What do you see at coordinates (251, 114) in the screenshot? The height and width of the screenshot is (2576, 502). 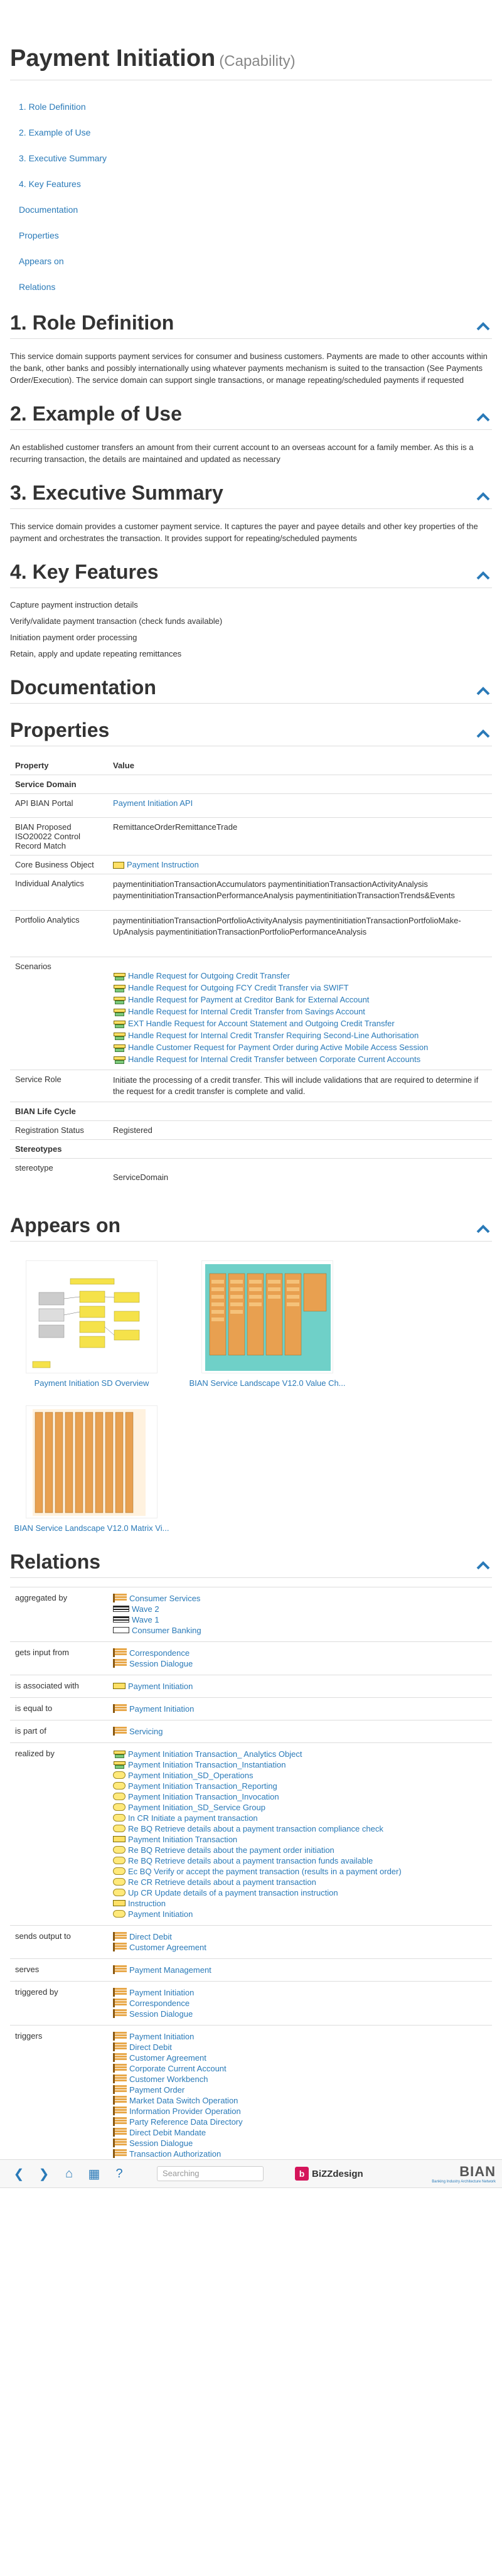 I see `toc-link-role-definition: 1. Role Definition` at bounding box center [251, 114].